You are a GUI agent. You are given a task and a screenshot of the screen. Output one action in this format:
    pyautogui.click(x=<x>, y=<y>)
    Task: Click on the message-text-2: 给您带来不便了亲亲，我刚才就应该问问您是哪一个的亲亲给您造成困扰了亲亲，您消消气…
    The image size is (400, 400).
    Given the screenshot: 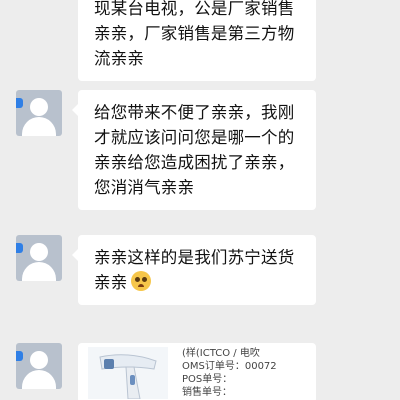 What is the action you would take?
    pyautogui.click(x=194, y=150)
    